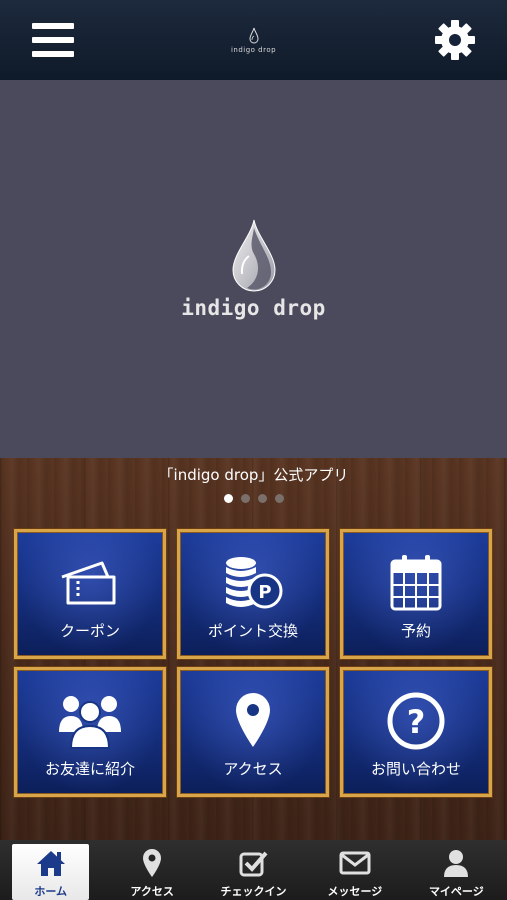 The image size is (507, 900). I want to click on envelope-icon, so click(355, 863).